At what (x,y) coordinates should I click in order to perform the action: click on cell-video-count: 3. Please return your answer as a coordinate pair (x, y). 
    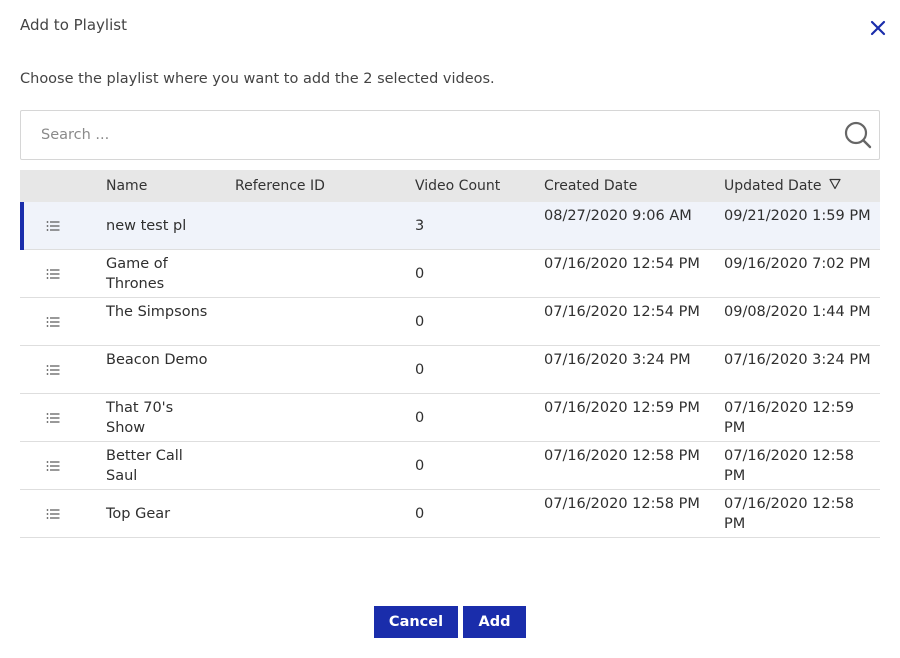
    Looking at the image, I should click on (420, 226).